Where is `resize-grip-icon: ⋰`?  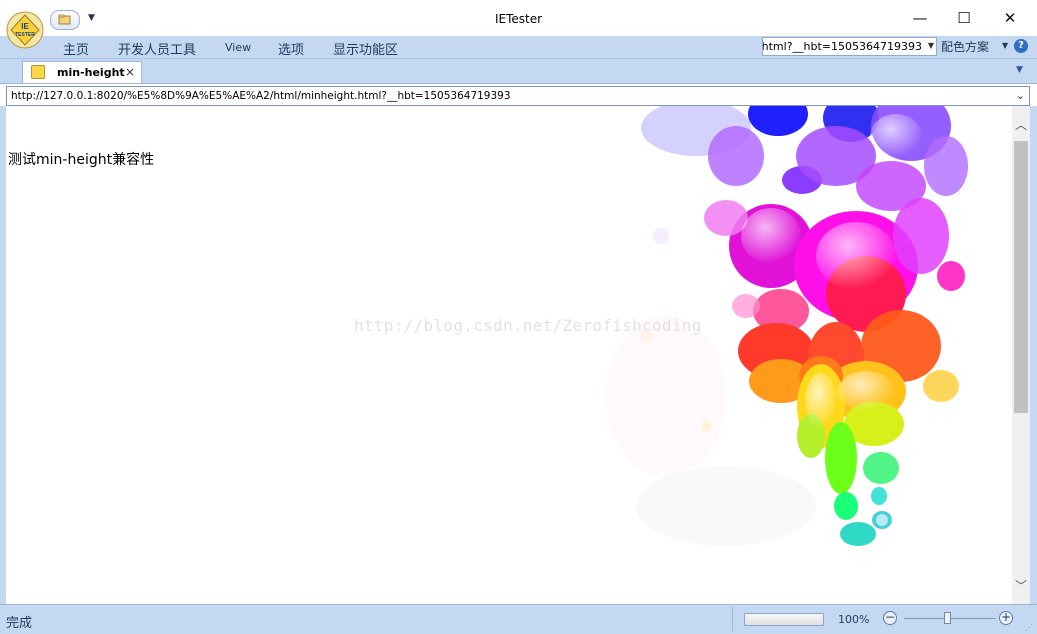
resize-grip-icon: ⋰ is located at coordinates (1029, 627).